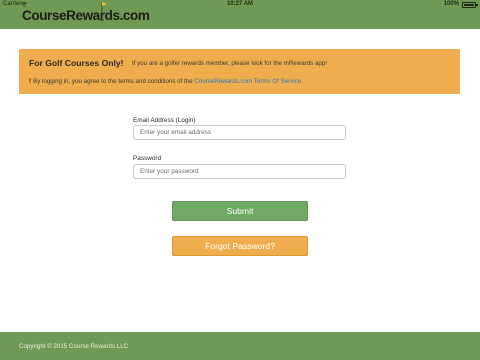 This screenshot has width=480, height=360. I want to click on notice-title: For Golf Courses Only!, so click(76, 63).